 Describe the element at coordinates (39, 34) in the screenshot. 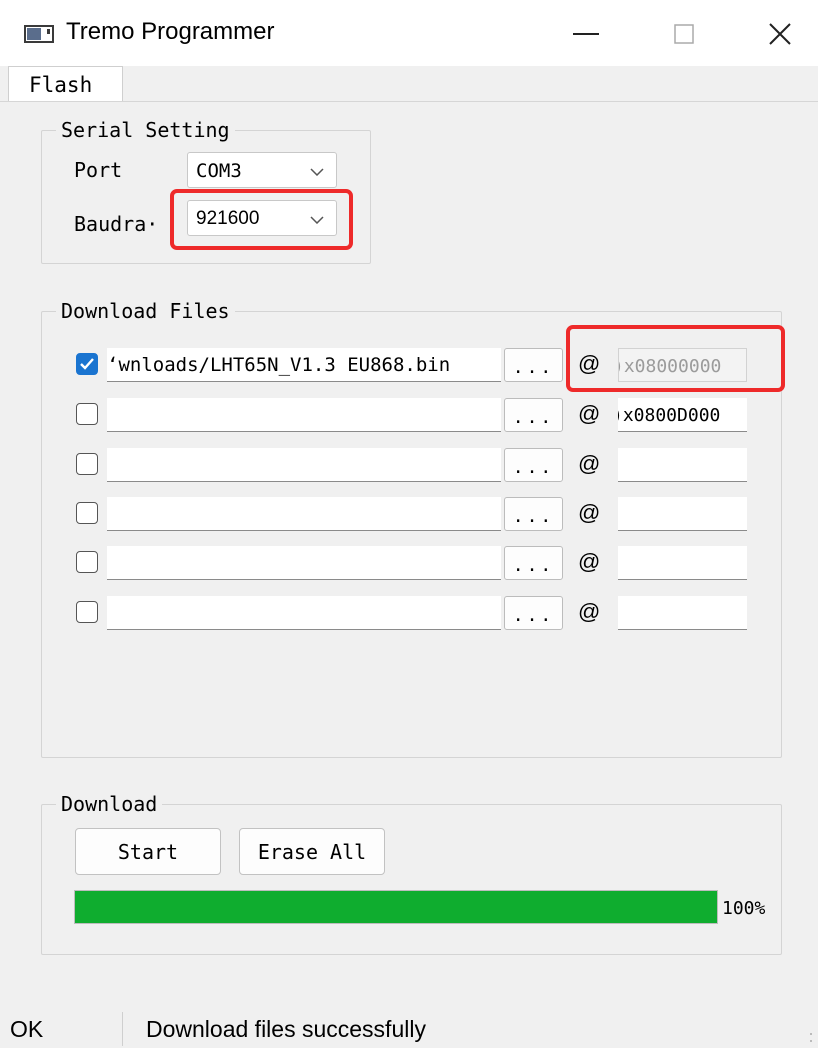

I see `app-icon` at that location.